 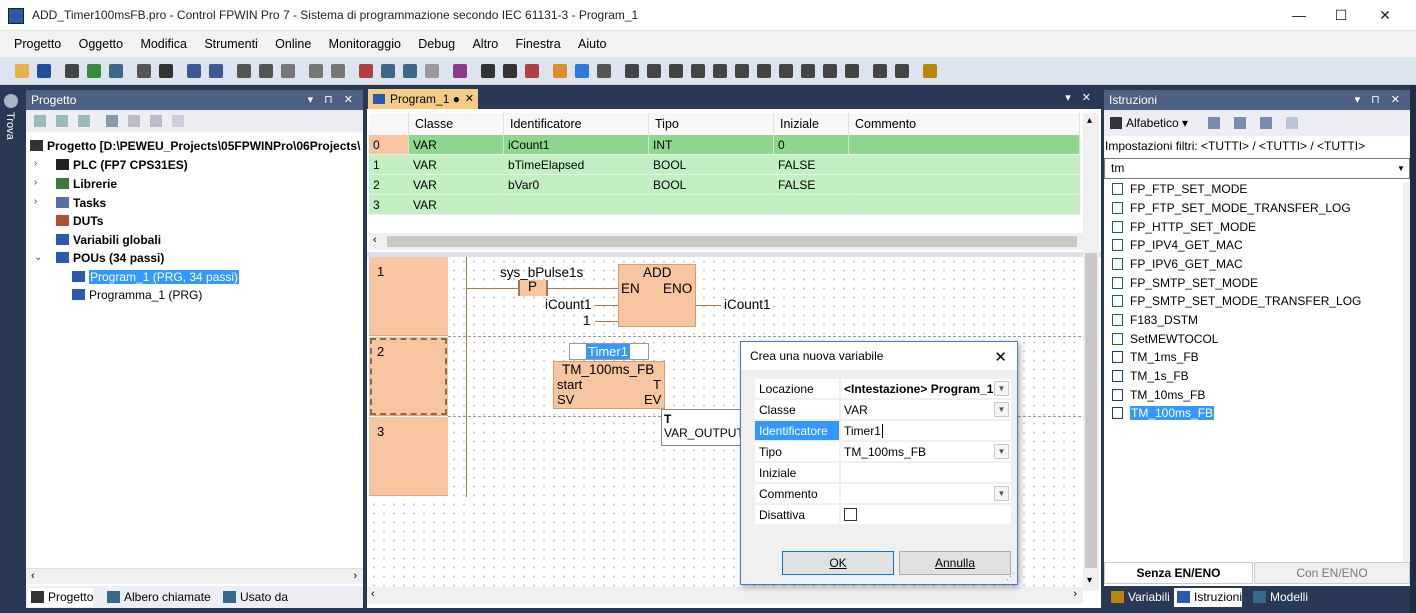 What do you see at coordinates (930, 71) in the screenshot?
I see `variable-icon` at bounding box center [930, 71].